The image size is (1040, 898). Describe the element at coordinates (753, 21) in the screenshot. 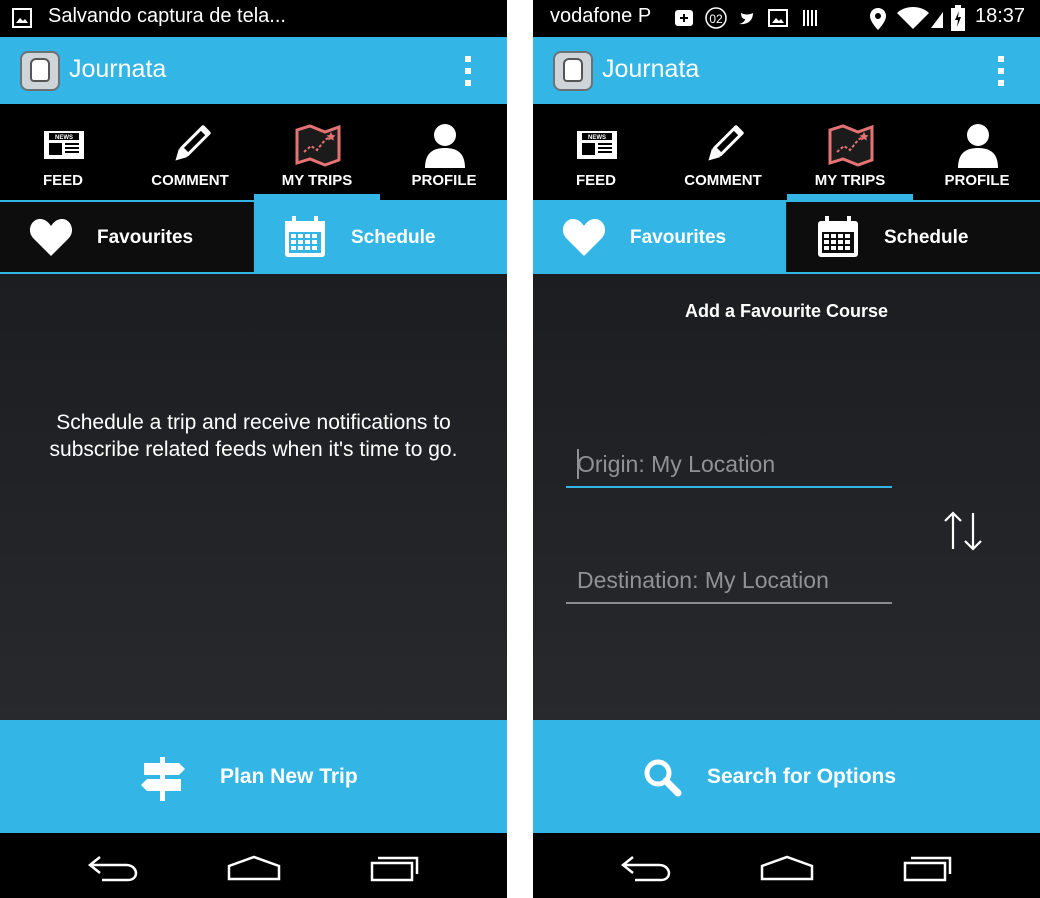

I see `notification-icons: 02` at that location.